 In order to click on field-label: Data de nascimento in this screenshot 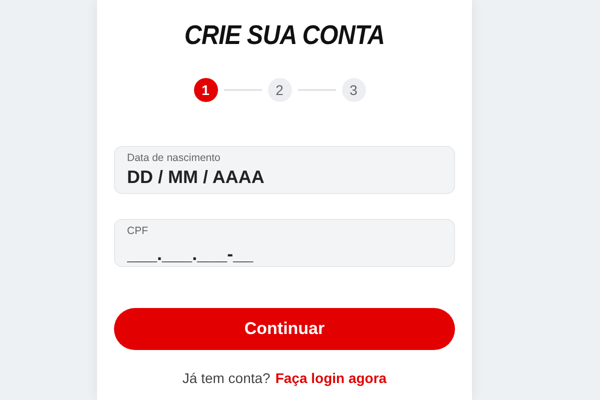, I will do `click(173, 158)`.